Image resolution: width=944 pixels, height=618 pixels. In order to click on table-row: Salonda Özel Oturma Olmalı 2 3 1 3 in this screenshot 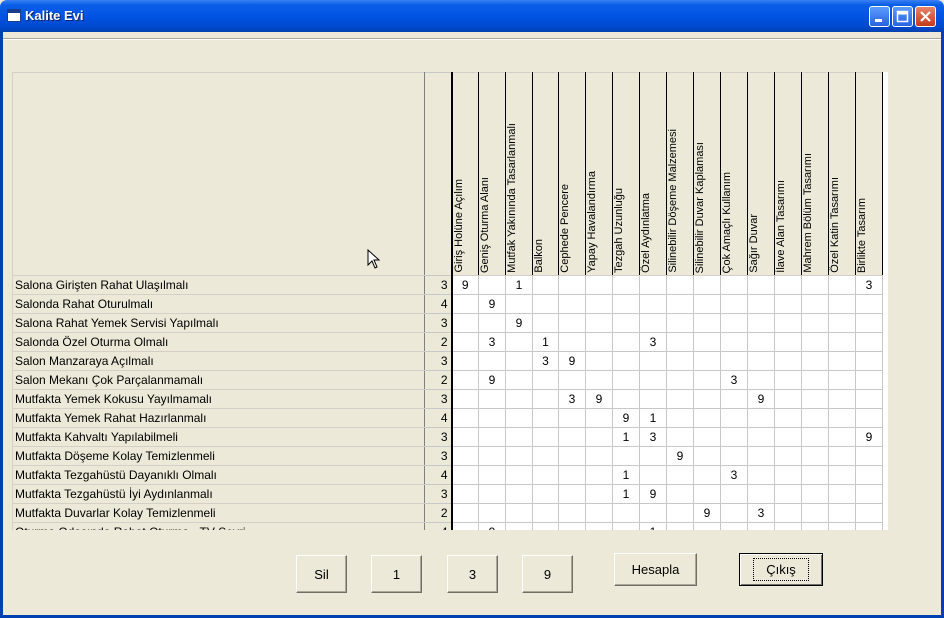, I will do `click(447, 342)`.